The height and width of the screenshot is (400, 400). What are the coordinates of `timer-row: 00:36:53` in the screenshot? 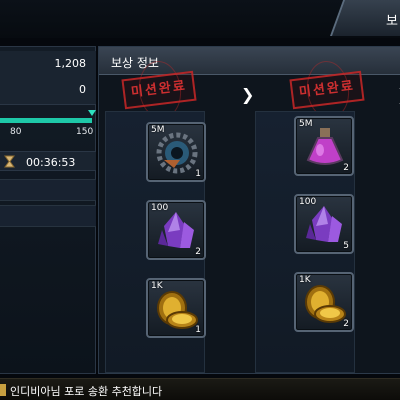 It's located at (48, 161).